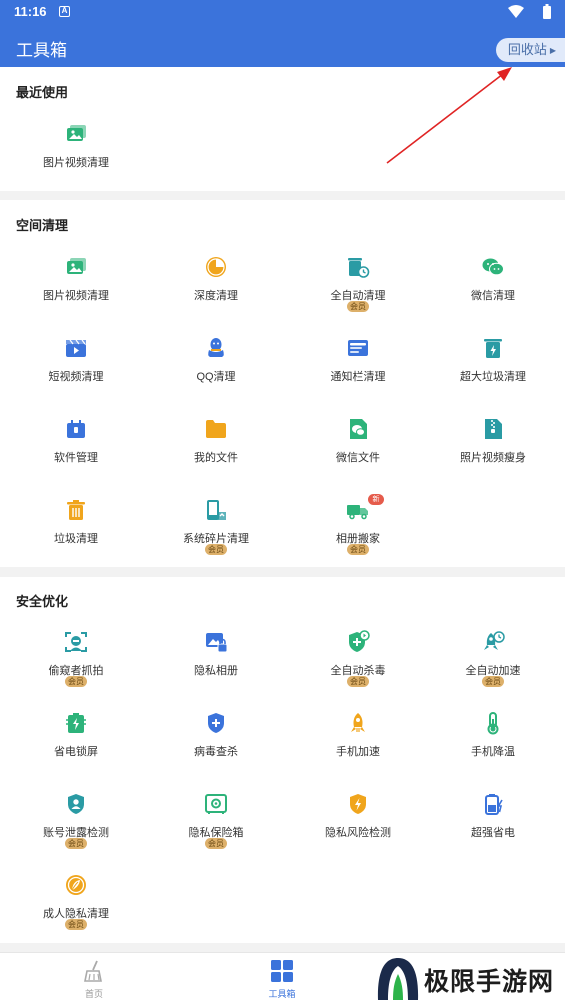  I want to click on tool-clapperboard: 短视频清理, so click(76, 376).